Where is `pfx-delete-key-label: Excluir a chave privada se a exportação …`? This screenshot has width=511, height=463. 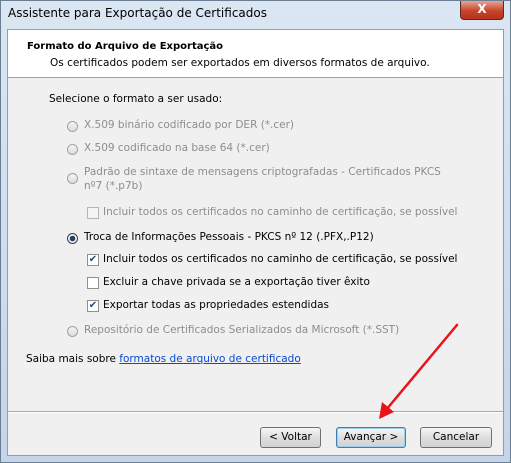 pfx-delete-key-label: Excluir a chave privada se a exportação … is located at coordinates (236, 282).